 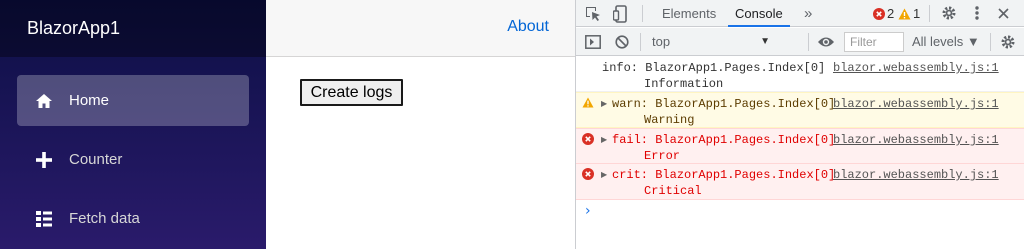 What do you see at coordinates (916, 13) in the screenshot?
I see `warning-count: 1` at bounding box center [916, 13].